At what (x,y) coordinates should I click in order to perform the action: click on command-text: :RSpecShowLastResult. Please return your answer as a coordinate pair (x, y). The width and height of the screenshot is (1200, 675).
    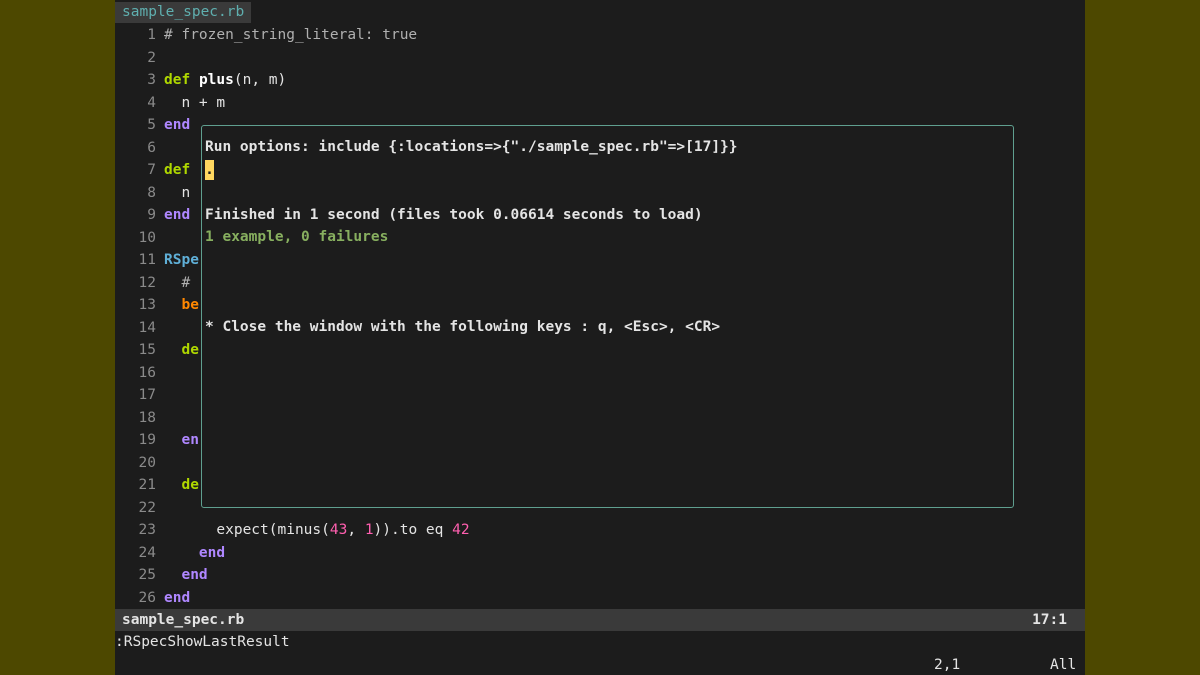
    Looking at the image, I should click on (202, 642).